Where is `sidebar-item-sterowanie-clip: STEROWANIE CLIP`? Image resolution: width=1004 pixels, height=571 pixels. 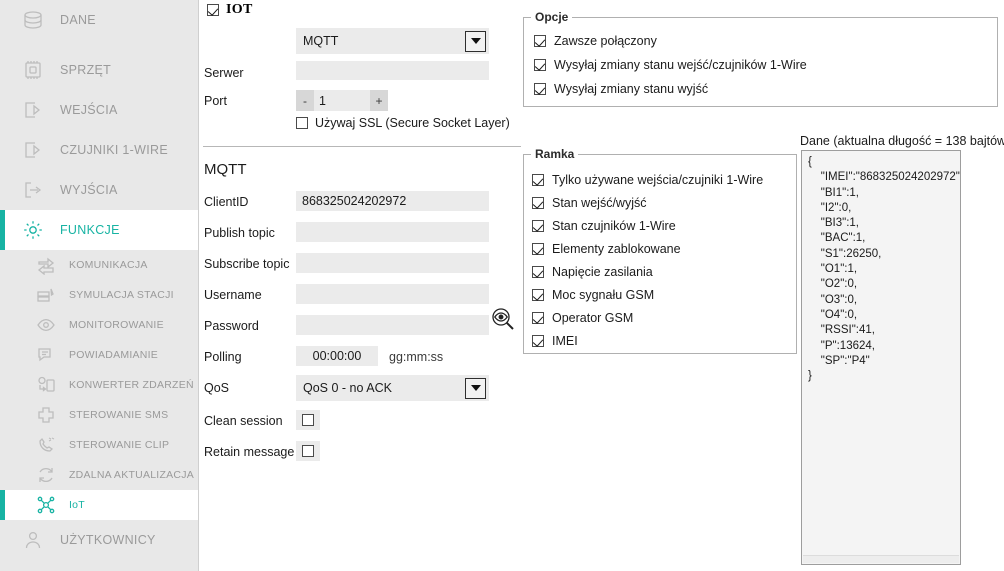
sidebar-item-sterowanie-clip: STEROWANIE CLIP is located at coordinates (99, 445).